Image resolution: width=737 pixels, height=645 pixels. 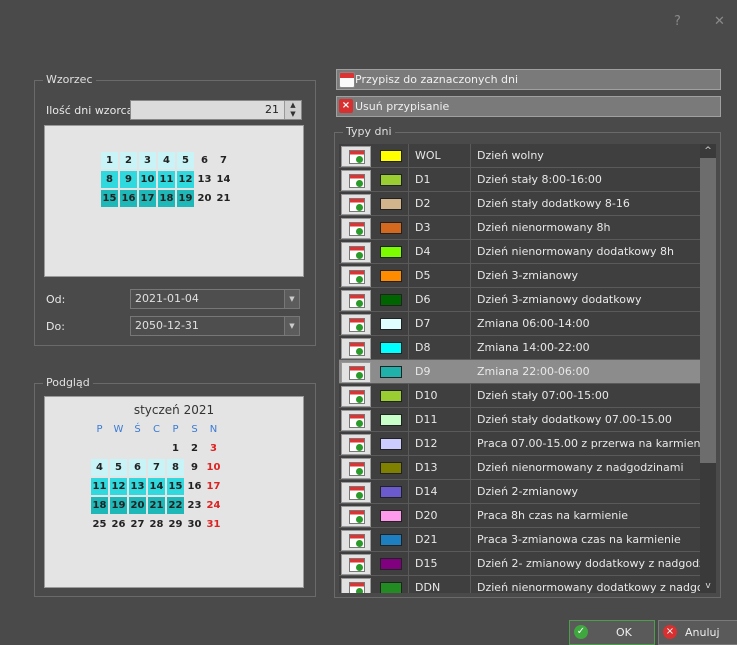 What do you see at coordinates (528, 106) in the screenshot?
I see `remove-assignment-button: × Usuń przypisanie` at bounding box center [528, 106].